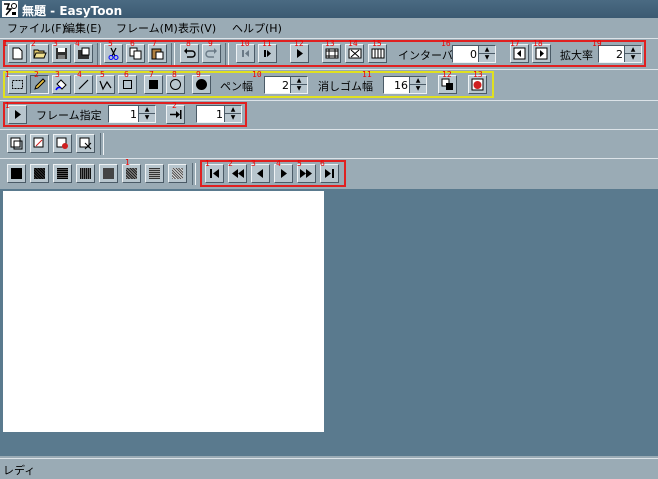 The image size is (658, 479). Describe the element at coordinates (329, 144) in the screenshot. I see `toolbar-layer` at that location.